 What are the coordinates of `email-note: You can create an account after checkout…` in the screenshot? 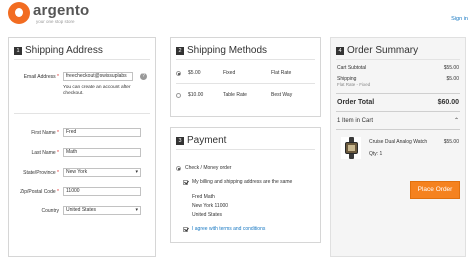 It's located at (97, 90).